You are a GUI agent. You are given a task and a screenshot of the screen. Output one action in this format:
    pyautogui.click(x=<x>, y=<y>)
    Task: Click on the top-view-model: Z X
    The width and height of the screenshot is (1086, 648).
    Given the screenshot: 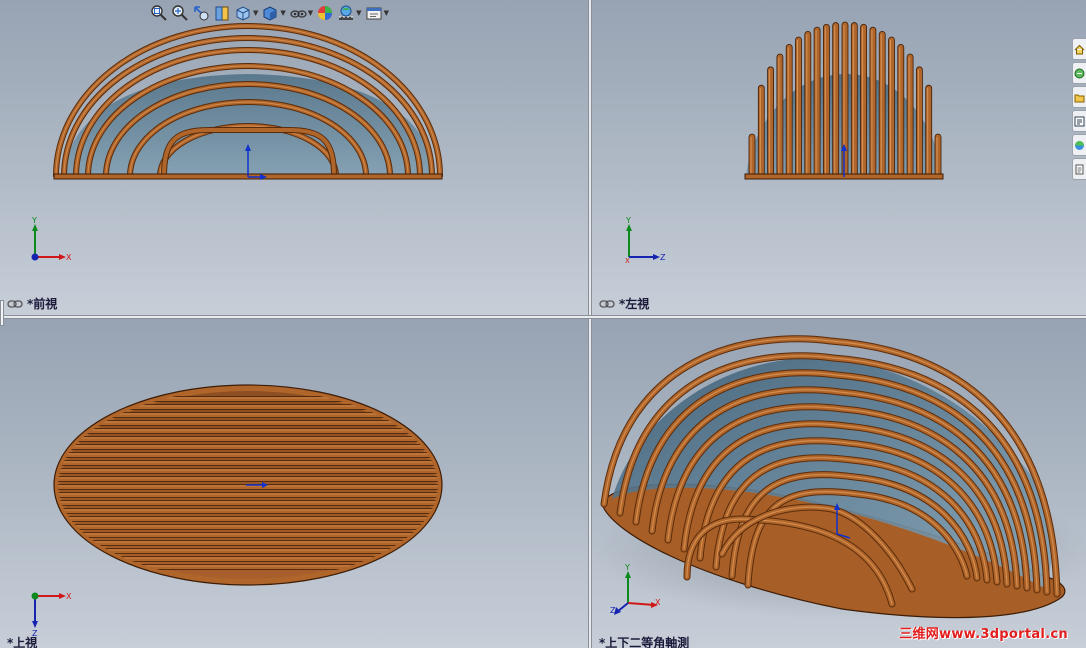 What is the action you would take?
    pyautogui.click(x=237, y=511)
    